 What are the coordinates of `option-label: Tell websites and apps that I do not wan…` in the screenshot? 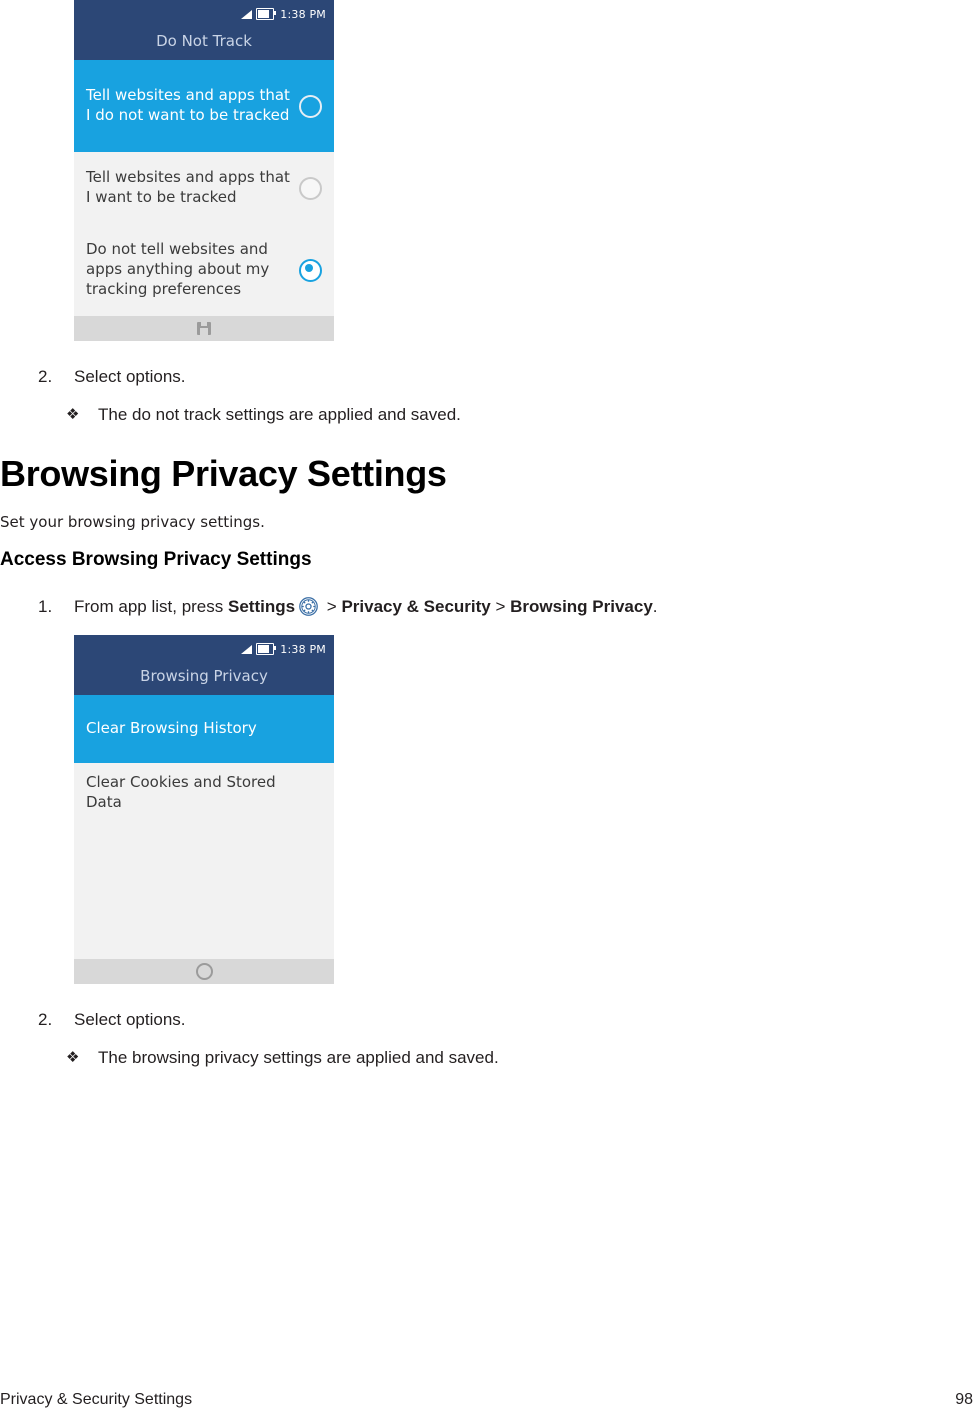 It's located at (188, 105).